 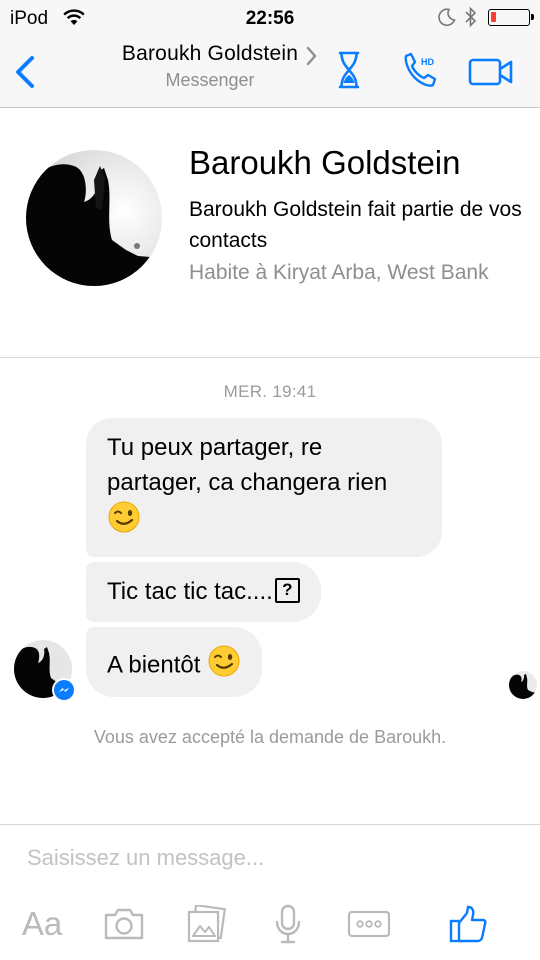 What do you see at coordinates (427, 62) in the screenshot?
I see `svg-text: HD` at bounding box center [427, 62].